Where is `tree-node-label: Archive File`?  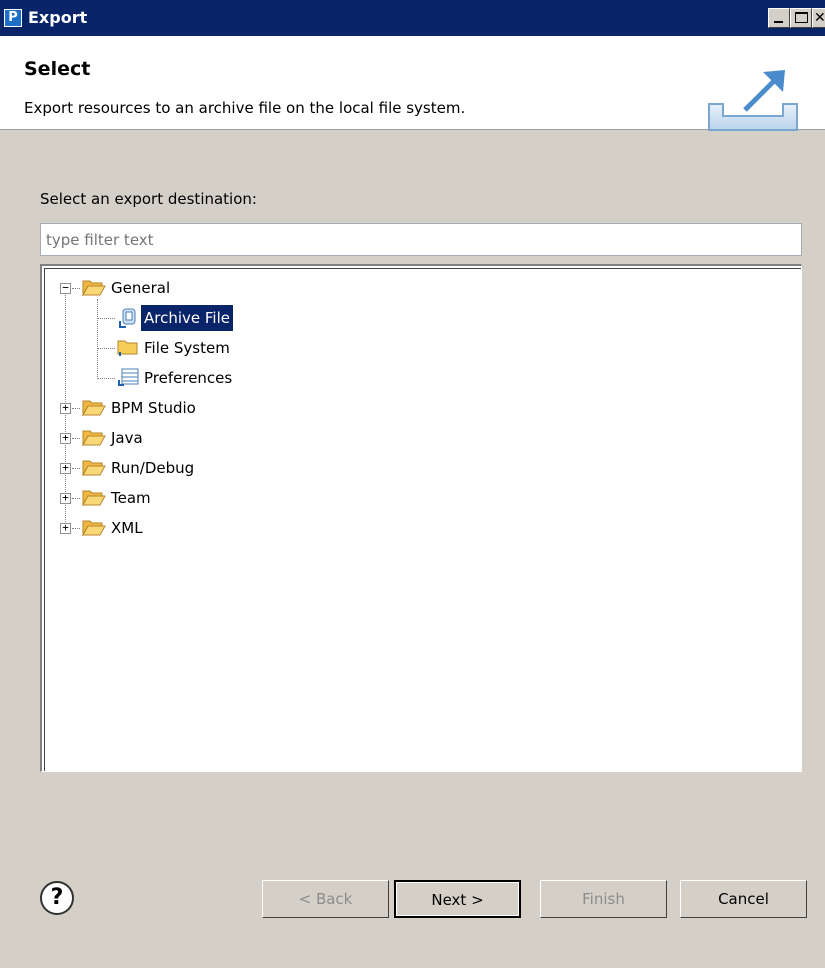 tree-node-label: Archive File is located at coordinates (187, 318).